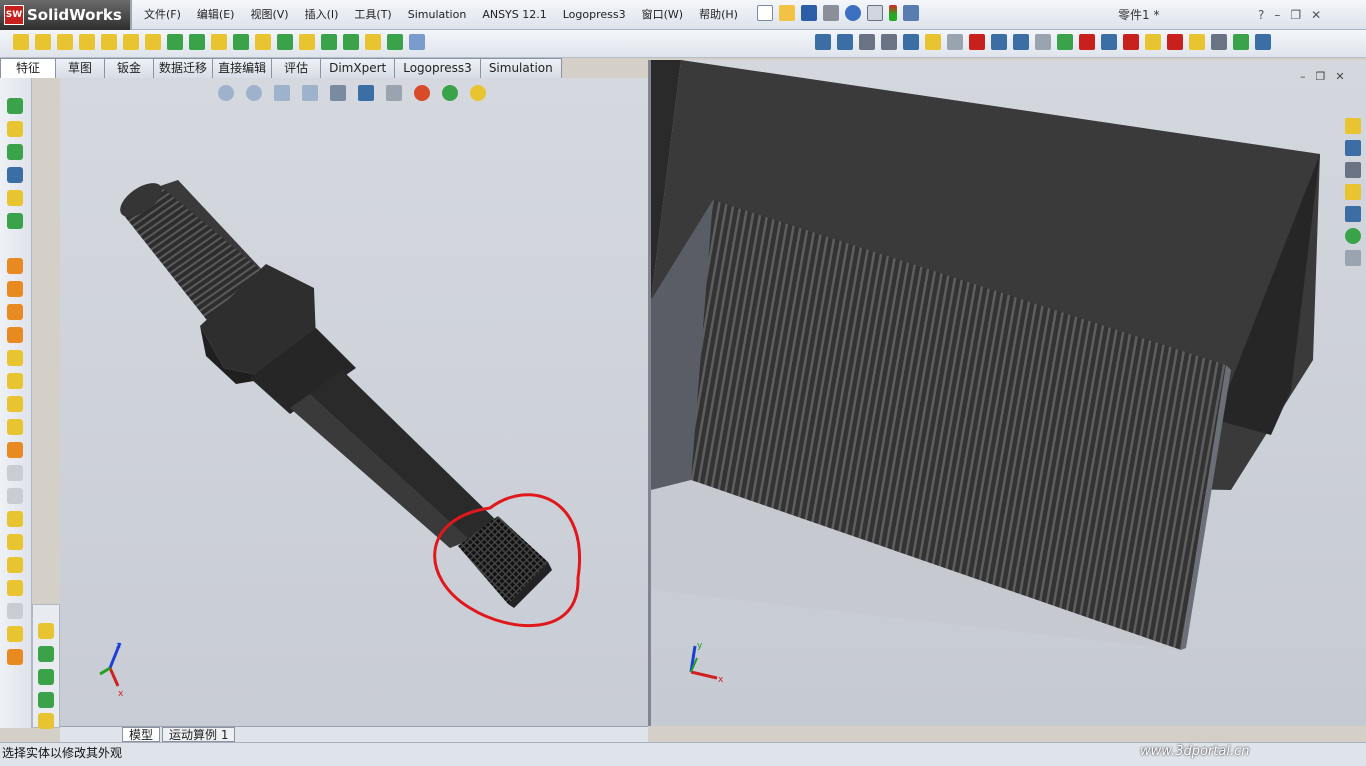  What do you see at coordinates (875, 13) in the screenshot?
I see `select-pointer-icon` at bounding box center [875, 13].